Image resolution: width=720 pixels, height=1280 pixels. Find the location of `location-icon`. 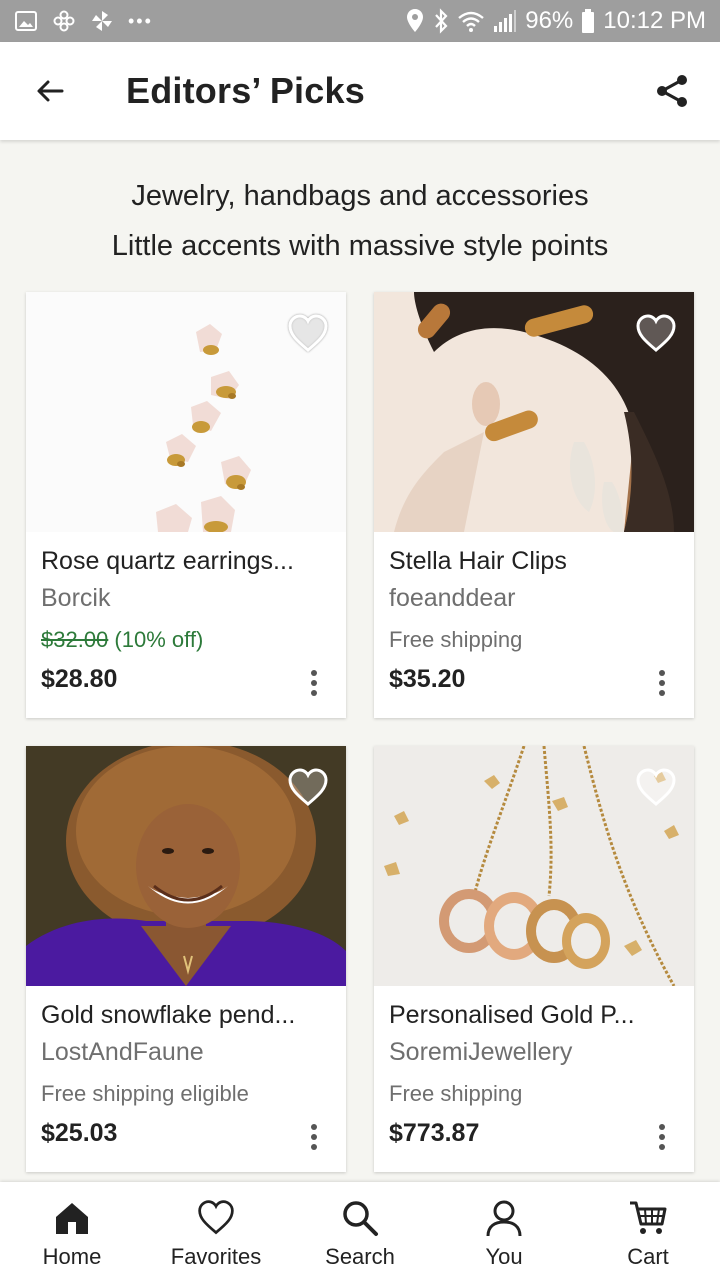

location-icon is located at coordinates (415, 21).